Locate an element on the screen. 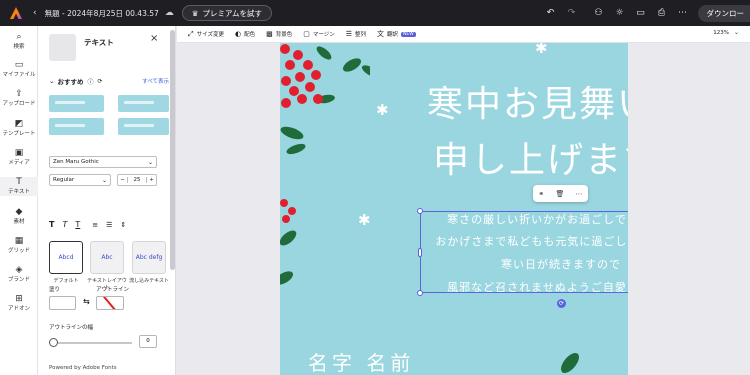 Image resolution: width=750 pixels, height=375 pixels. outline-width-input: 0 is located at coordinates (148, 341).